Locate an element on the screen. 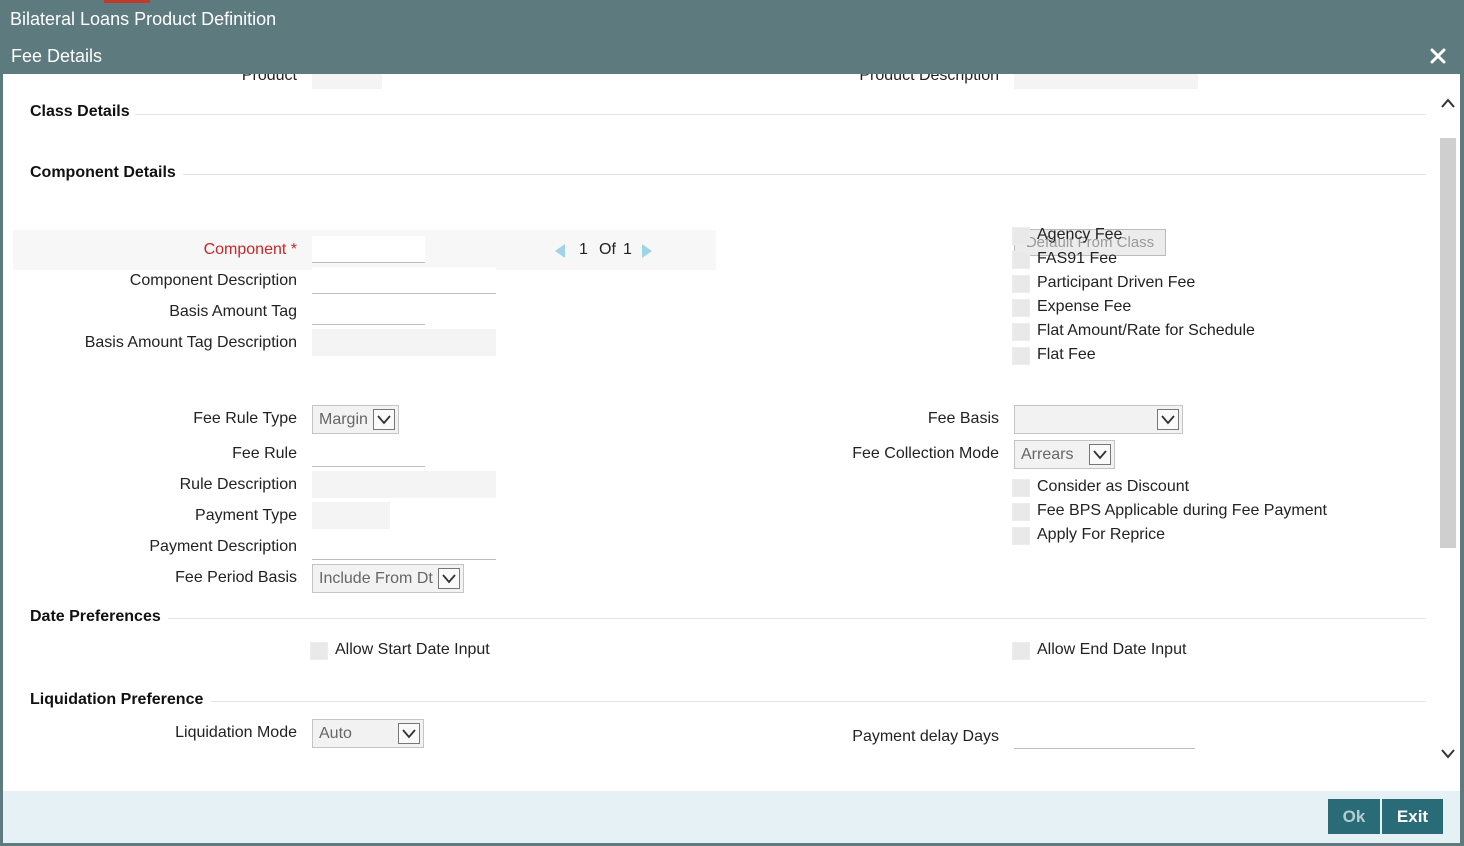 The image size is (1464, 846). basis-amount-tag-label: Basis Amount Tag is located at coordinates (233, 311).